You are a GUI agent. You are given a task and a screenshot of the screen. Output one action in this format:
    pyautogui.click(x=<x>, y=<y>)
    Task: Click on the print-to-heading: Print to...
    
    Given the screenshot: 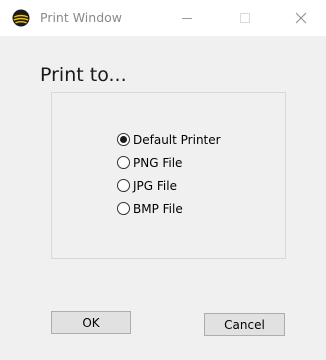 What is the action you would take?
    pyautogui.click(x=83, y=75)
    